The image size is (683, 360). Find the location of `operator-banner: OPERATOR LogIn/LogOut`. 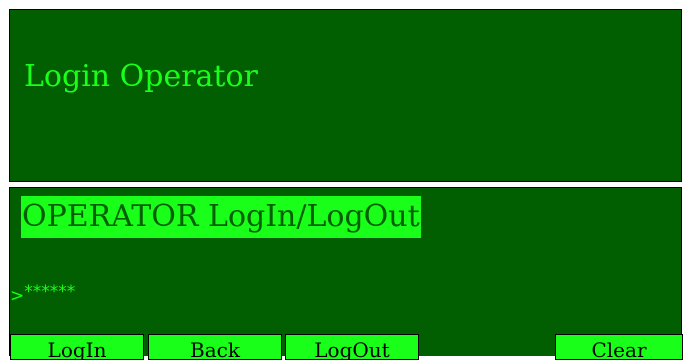

operator-banner: OPERATOR LogIn/LogOut is located at coordinates (221, 217).